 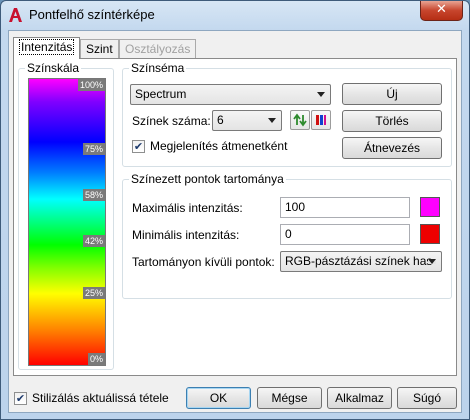 I want to click on ok-button: OK, so click(x=218, y=398).